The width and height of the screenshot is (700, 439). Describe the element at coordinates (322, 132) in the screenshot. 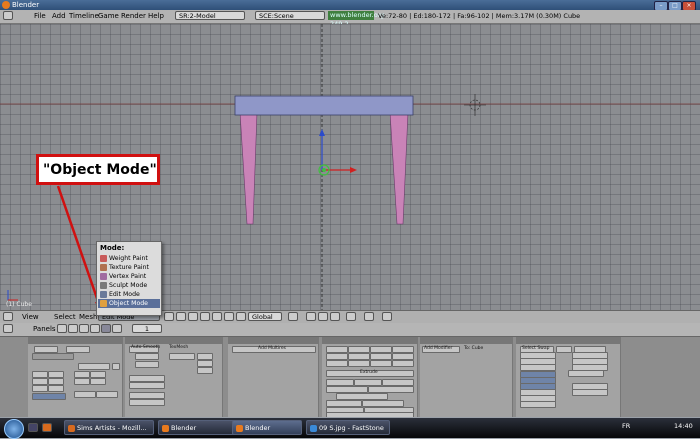

I see `gizmo-z-arrow` at that location.